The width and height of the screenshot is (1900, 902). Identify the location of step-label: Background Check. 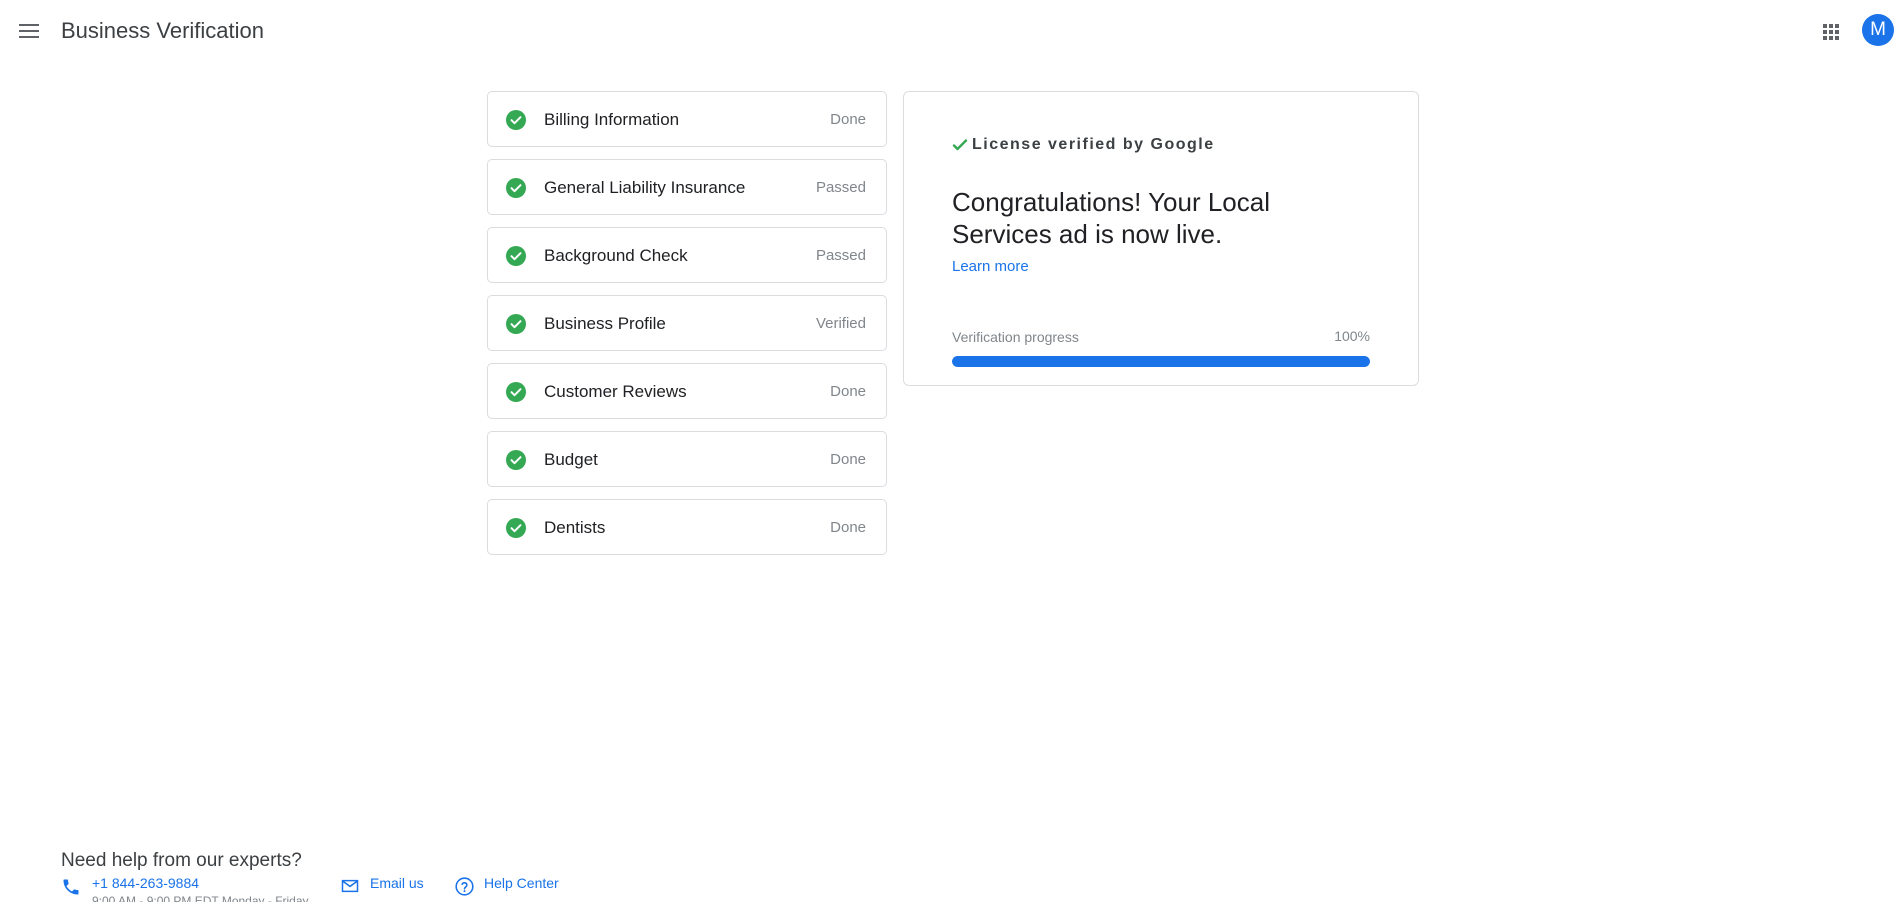
(616, 255).